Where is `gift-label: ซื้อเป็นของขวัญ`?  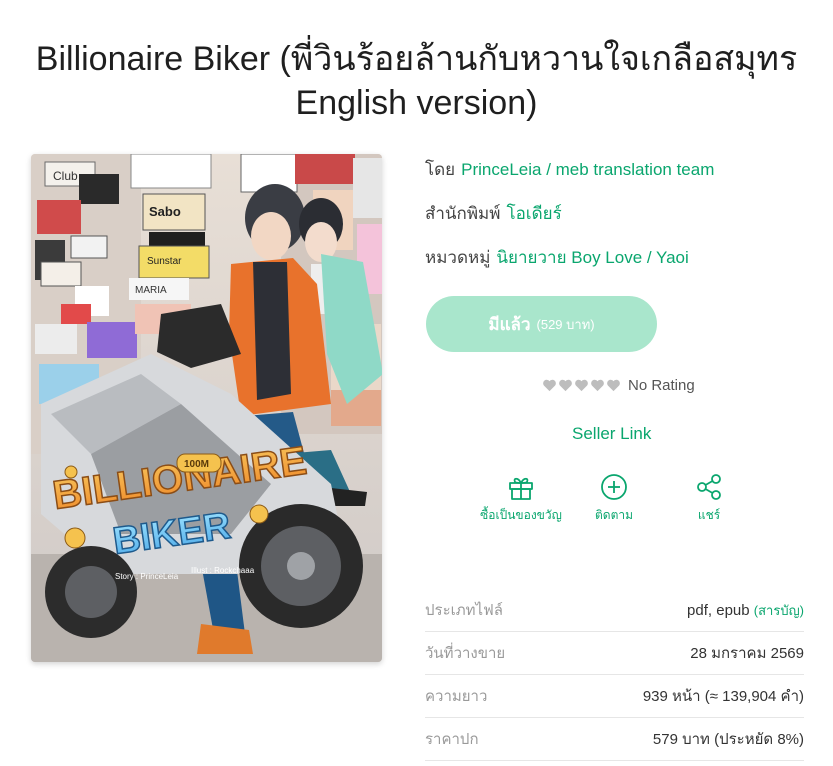 gift-label: ซื้อเป็นของขวัญ is located at coordinates (521, 515).